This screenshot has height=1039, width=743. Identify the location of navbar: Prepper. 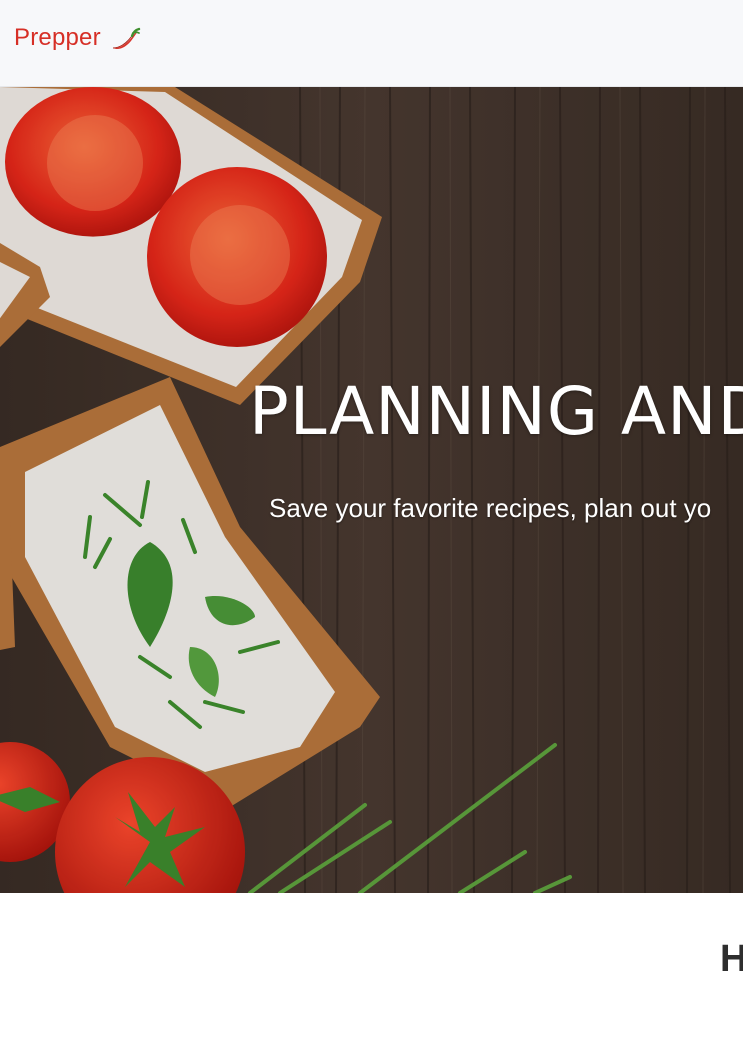
(371, 43).